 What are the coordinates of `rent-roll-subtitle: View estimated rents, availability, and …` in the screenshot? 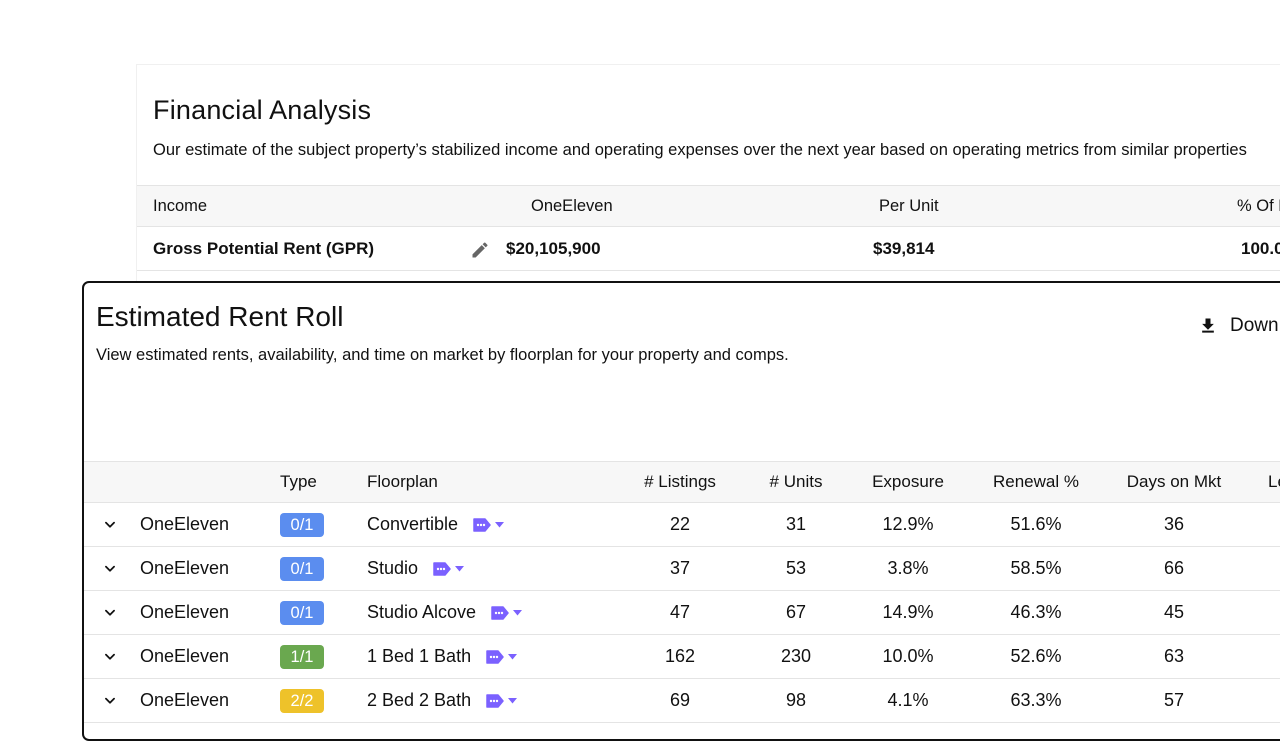 It's located at (442, 355).